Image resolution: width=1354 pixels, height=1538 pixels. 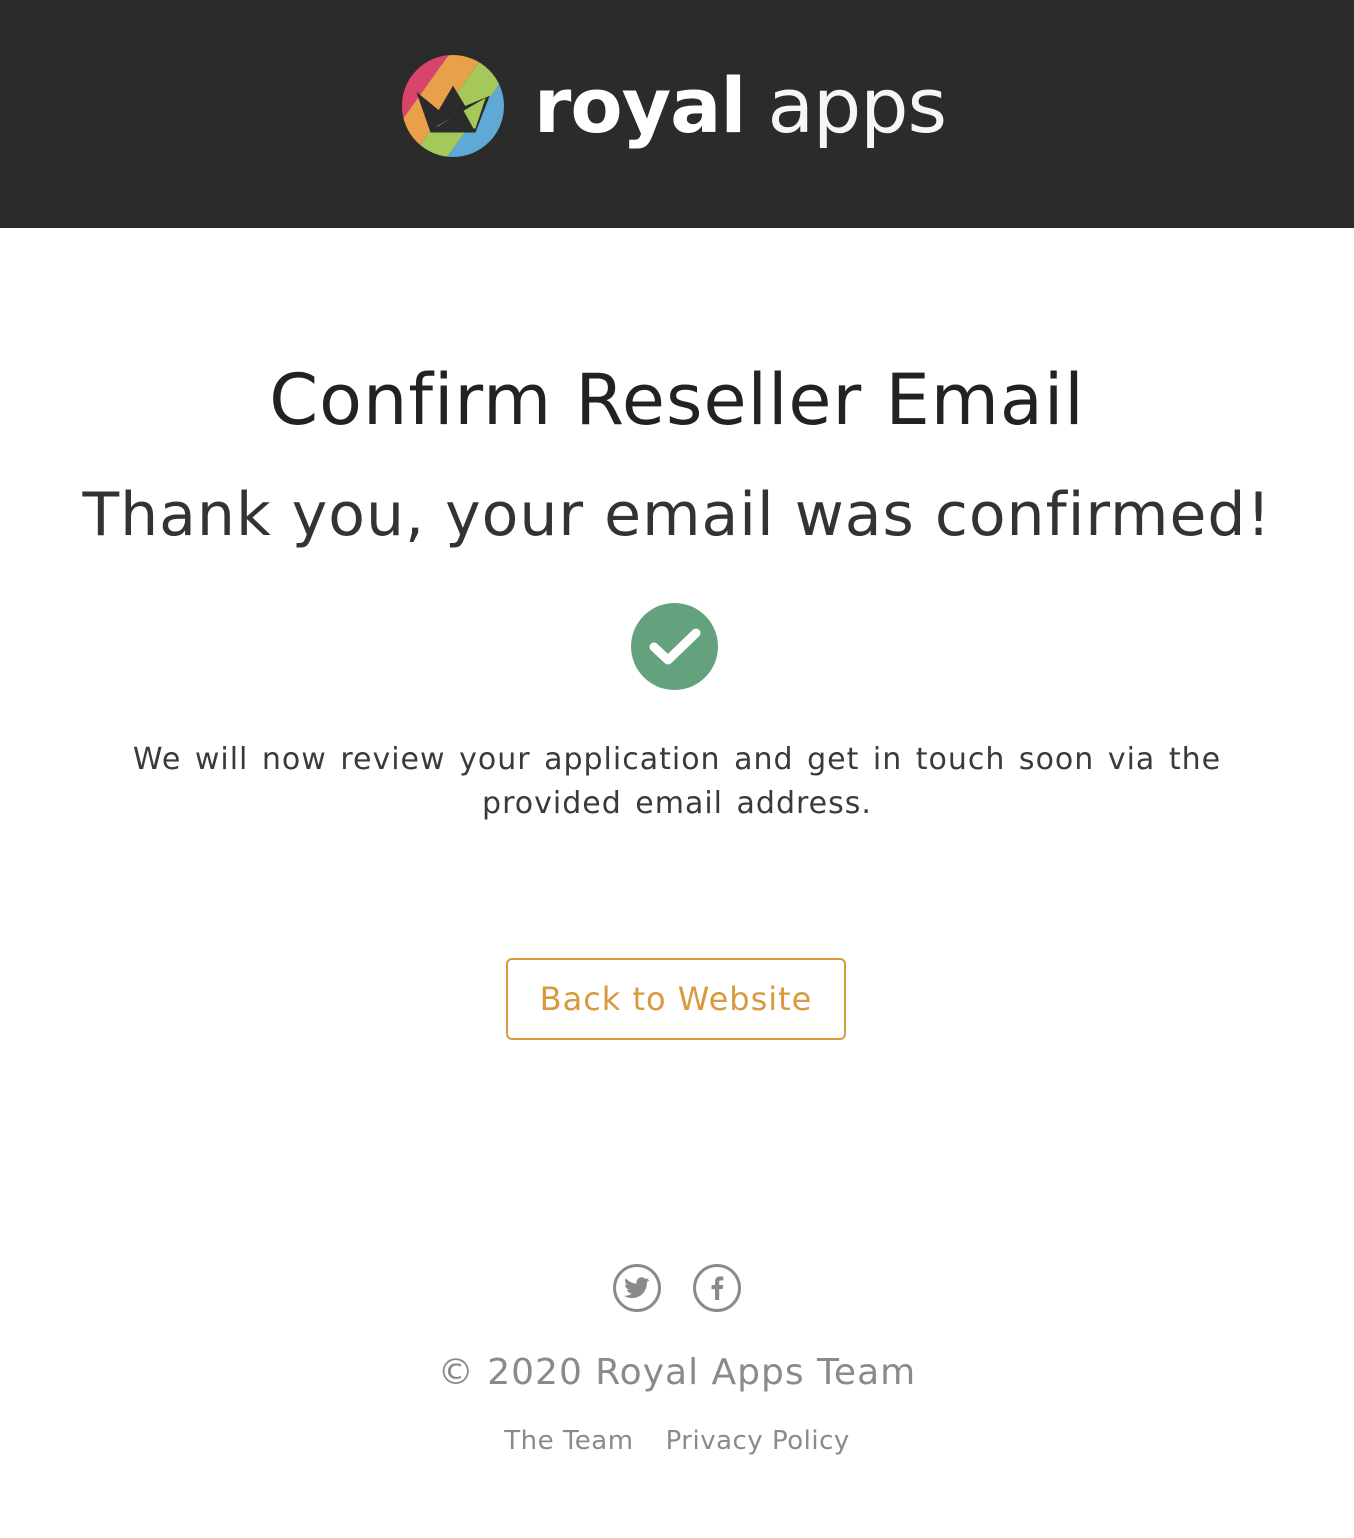 I want to click on footer-link-privacy-policy: Privacy Policy, so click(x=758, y=1441).